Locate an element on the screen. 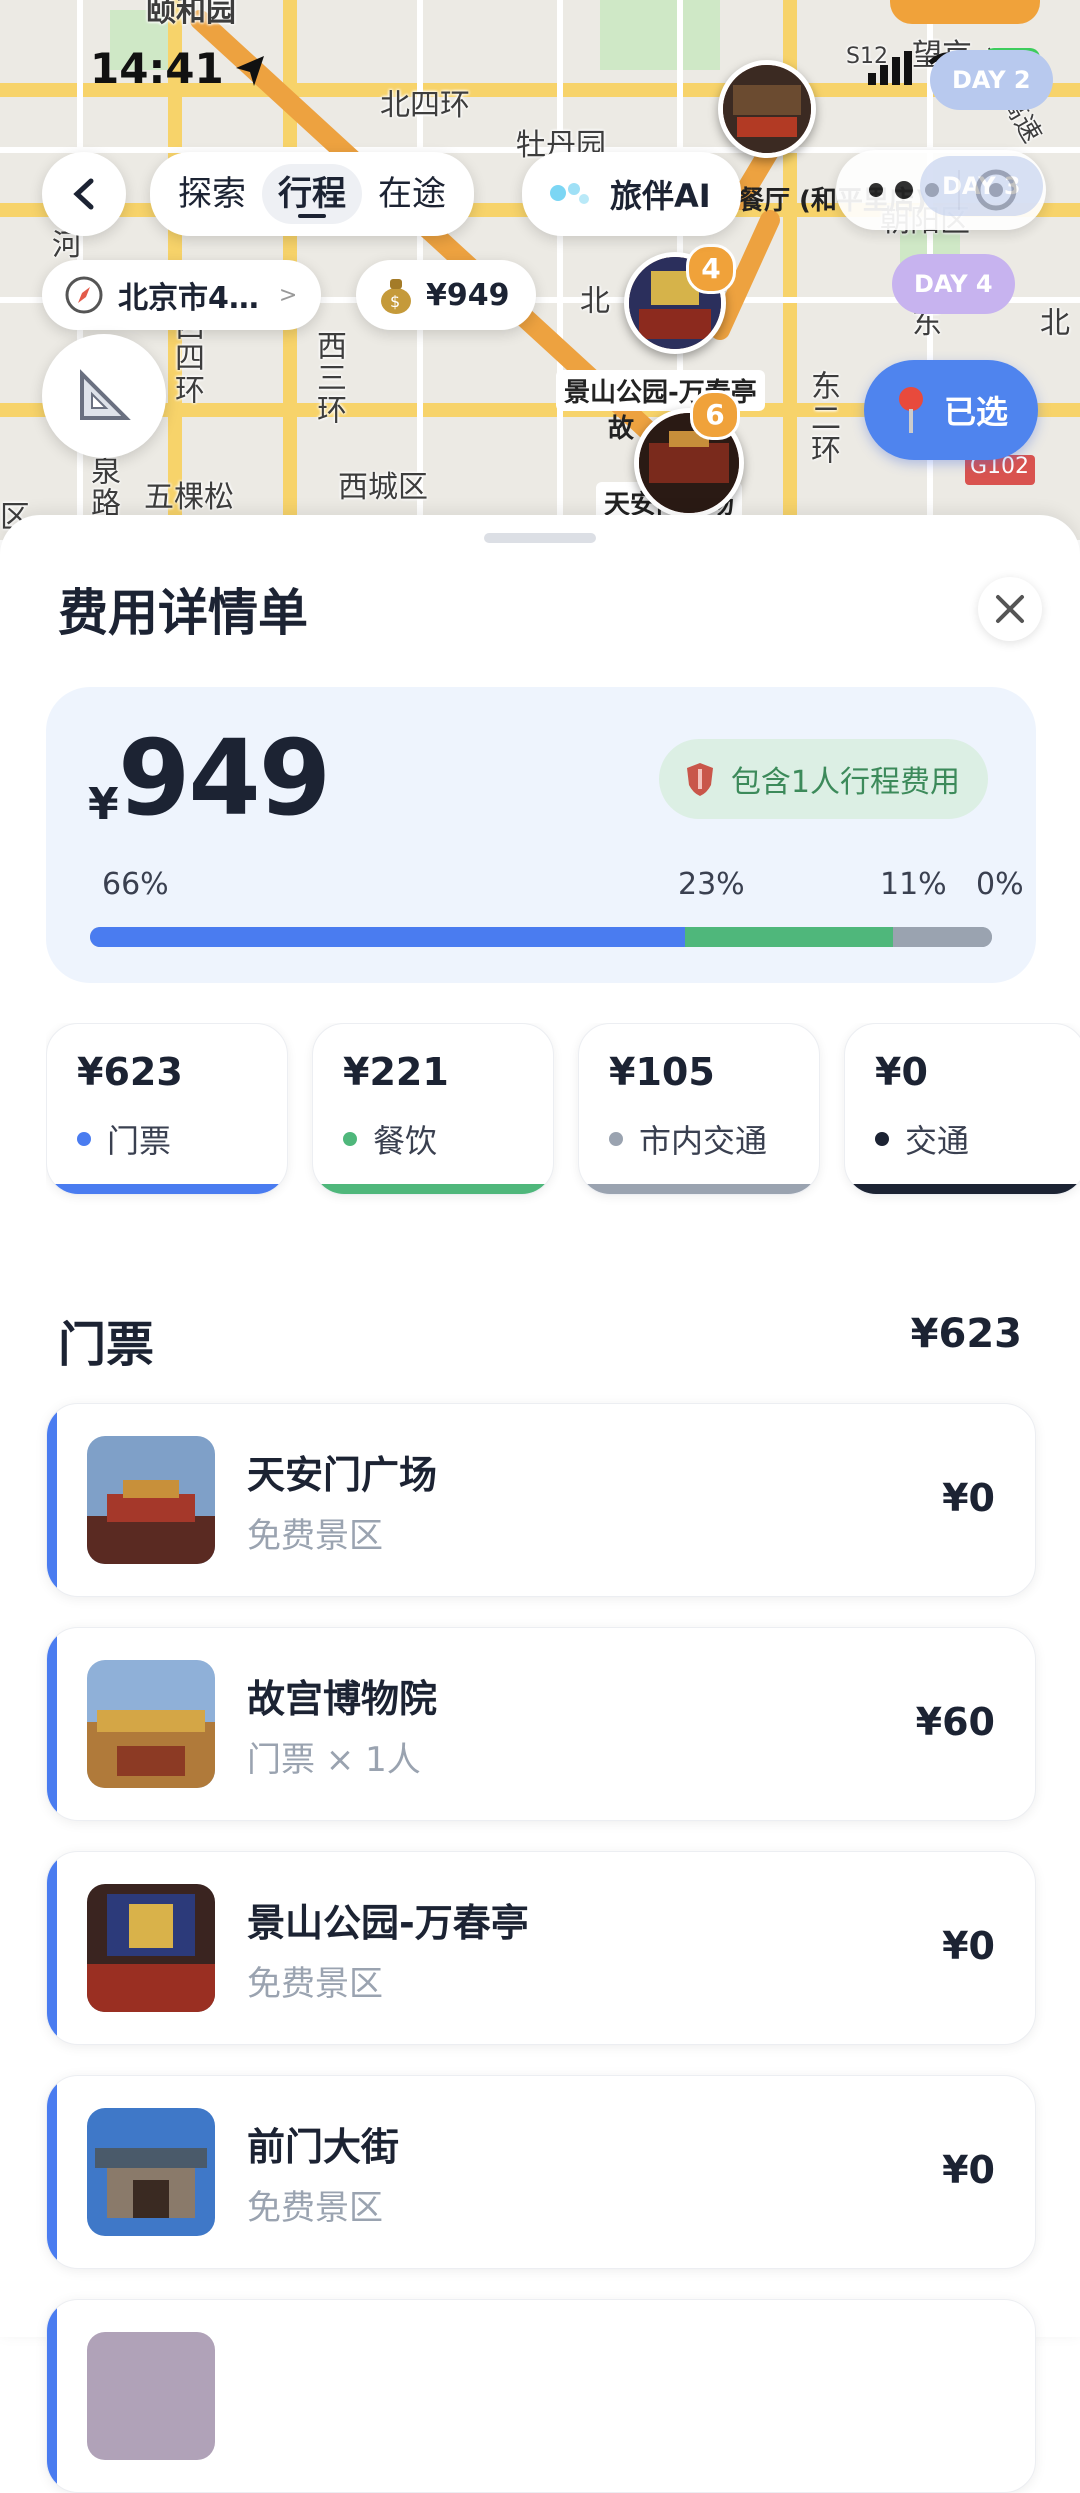 The image size is (1080, 2493). map-marker-restaurant is located at coordinates (767, 109).